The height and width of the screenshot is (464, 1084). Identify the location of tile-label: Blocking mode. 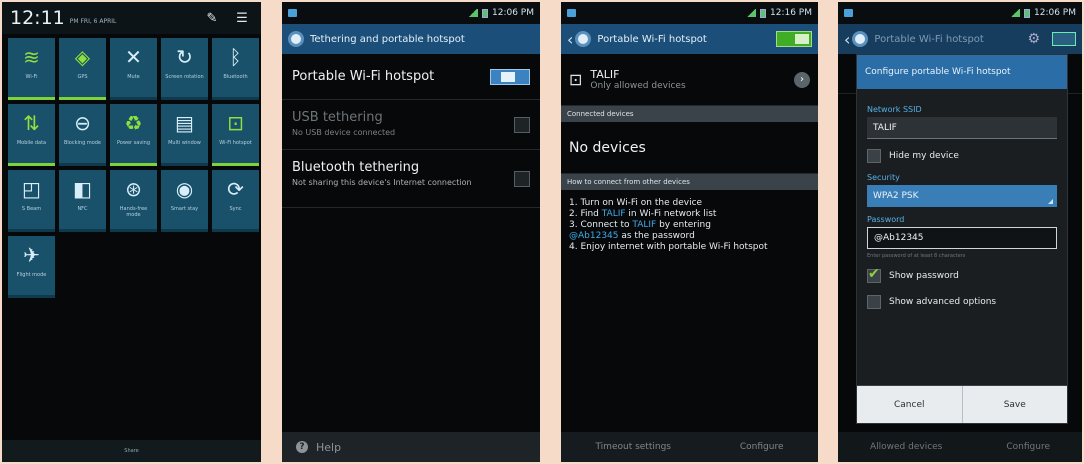
(82, 143).